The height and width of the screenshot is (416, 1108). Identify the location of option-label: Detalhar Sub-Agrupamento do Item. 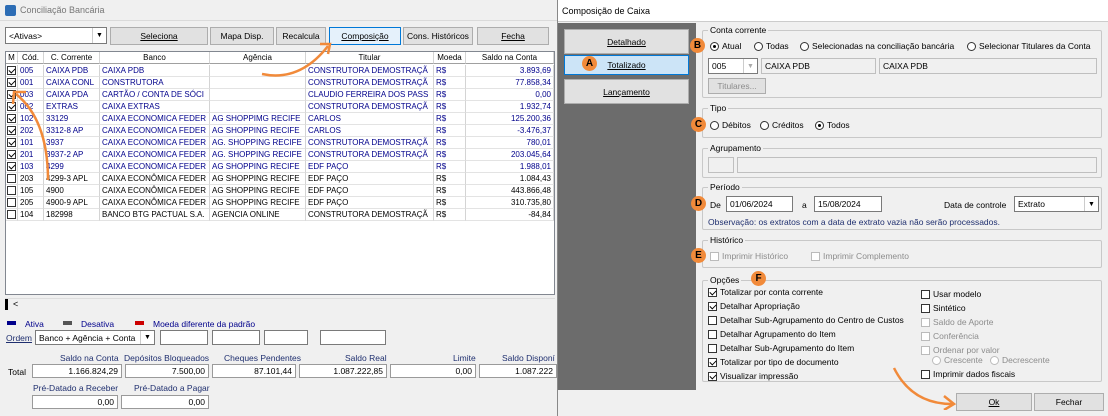
(787, 348).